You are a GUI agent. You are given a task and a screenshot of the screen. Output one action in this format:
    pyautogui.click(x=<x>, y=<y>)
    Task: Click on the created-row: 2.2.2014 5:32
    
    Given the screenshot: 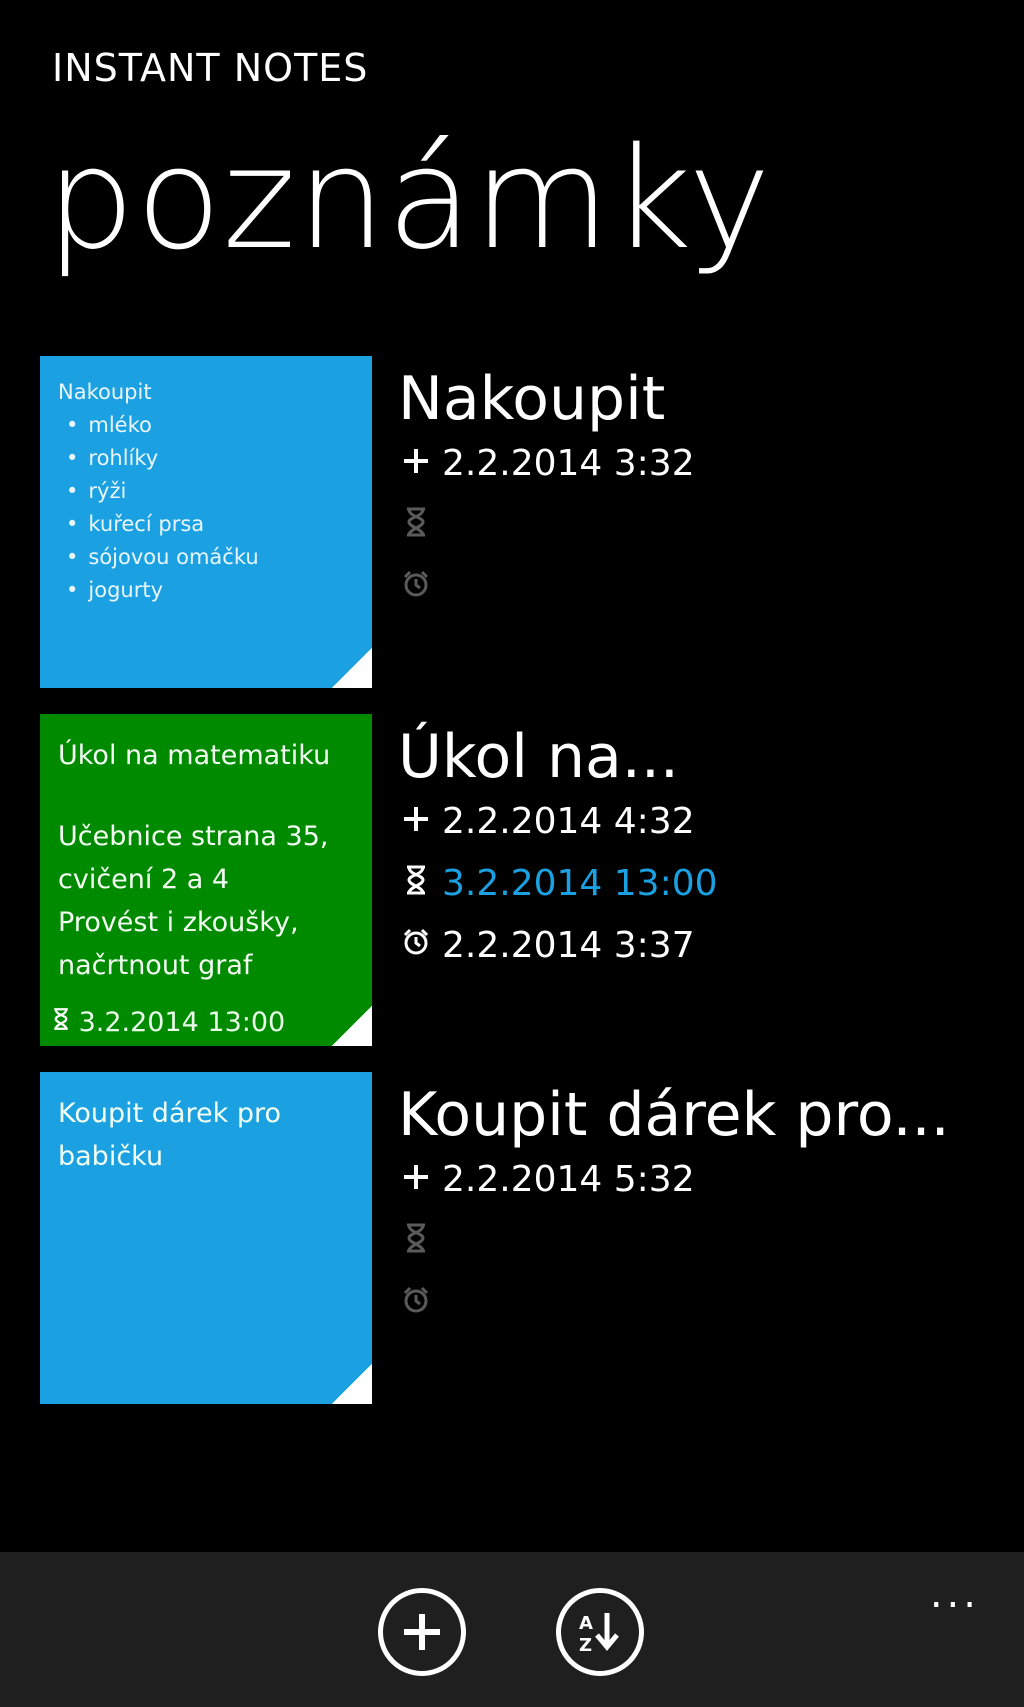 What is the action you would take?
    pyautogui.click(x=698, y=1179)
    